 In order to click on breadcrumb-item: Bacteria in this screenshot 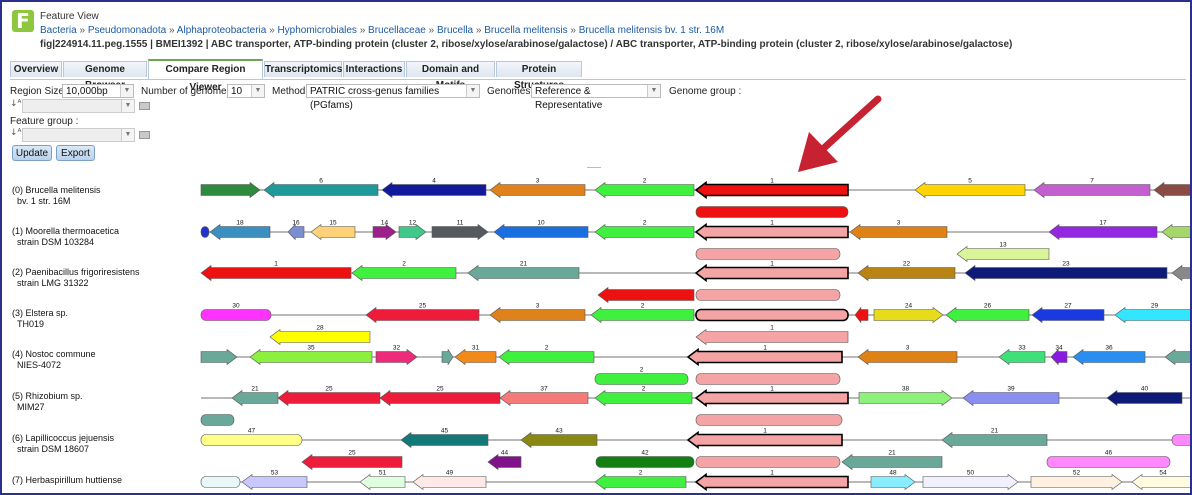, I will do `click(58, 30)`.